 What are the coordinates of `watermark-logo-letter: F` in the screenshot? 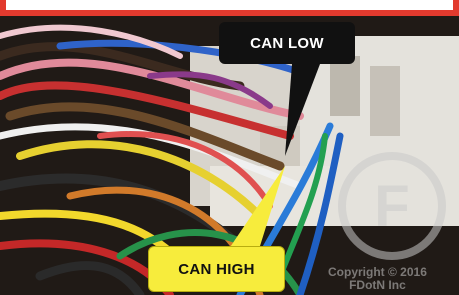 It's located at (391, 206).